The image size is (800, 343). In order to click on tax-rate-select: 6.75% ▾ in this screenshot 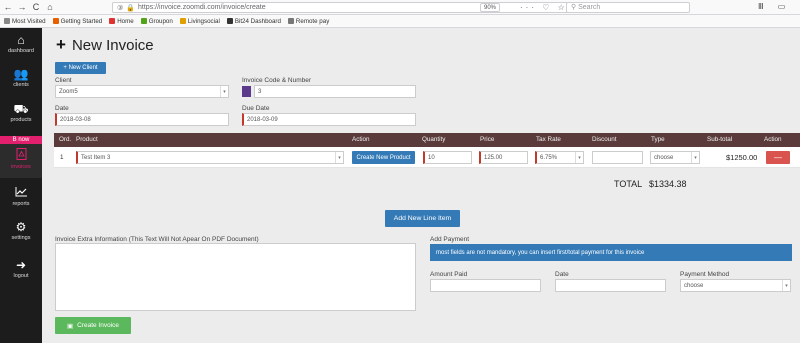, I will do `click(559, 157)`.